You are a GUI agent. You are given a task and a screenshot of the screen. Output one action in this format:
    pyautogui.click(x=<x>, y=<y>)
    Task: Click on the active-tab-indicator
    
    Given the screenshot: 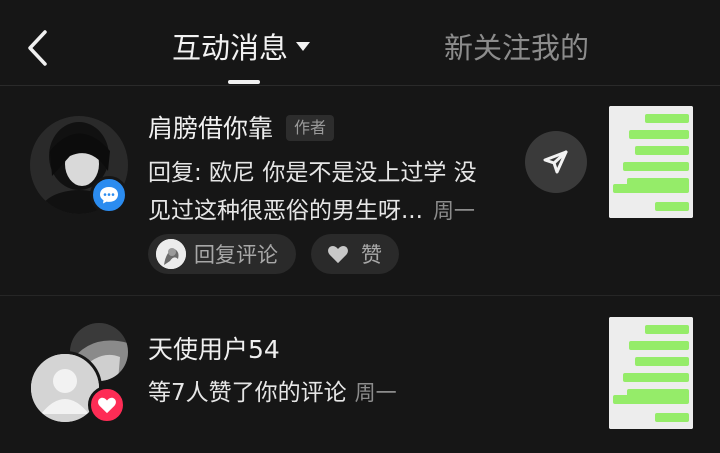 What is the action you would take?
    pyautogui.click(x=244, y=82)
    